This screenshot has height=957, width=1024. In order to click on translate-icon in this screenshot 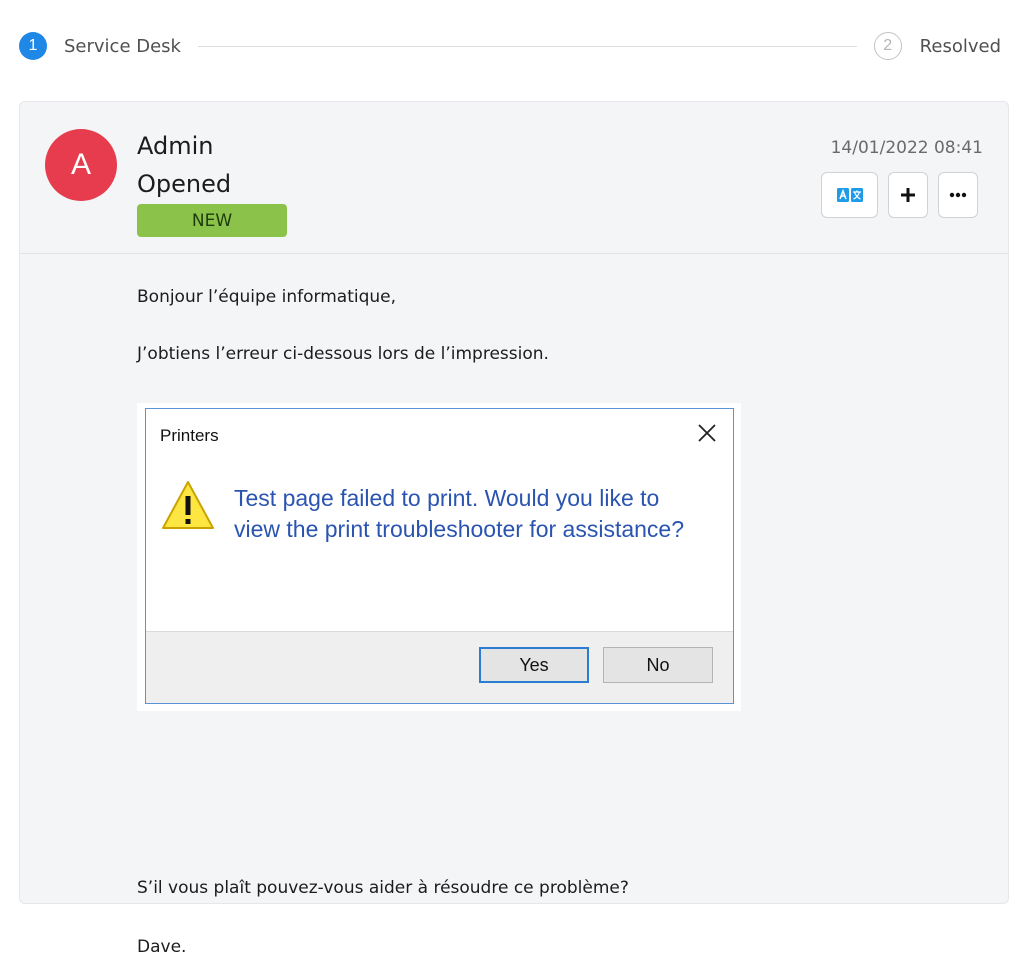, I will do `click(849, 195)`.